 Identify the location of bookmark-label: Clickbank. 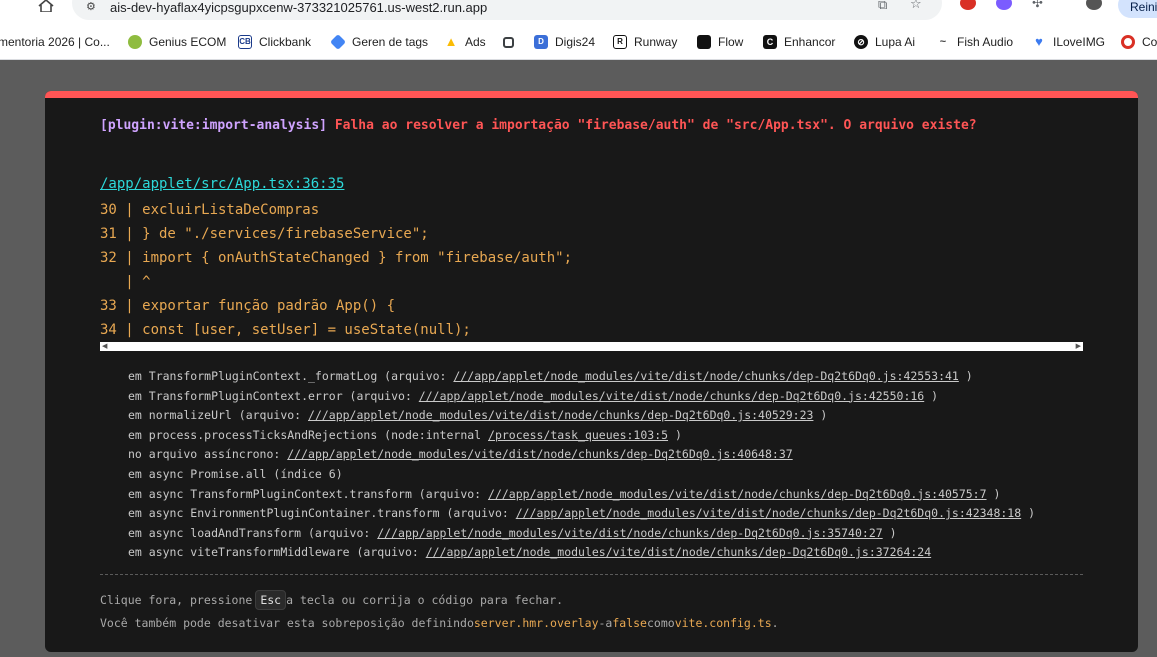
(285, 42).